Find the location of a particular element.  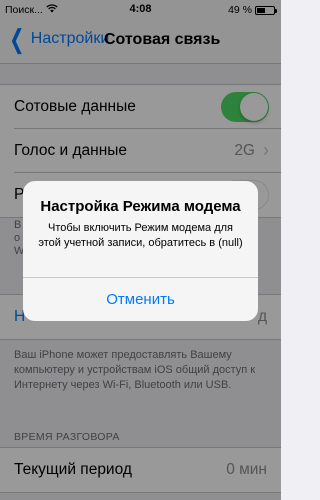

cancel-button: Отменить is located at coordinates (140, 299).